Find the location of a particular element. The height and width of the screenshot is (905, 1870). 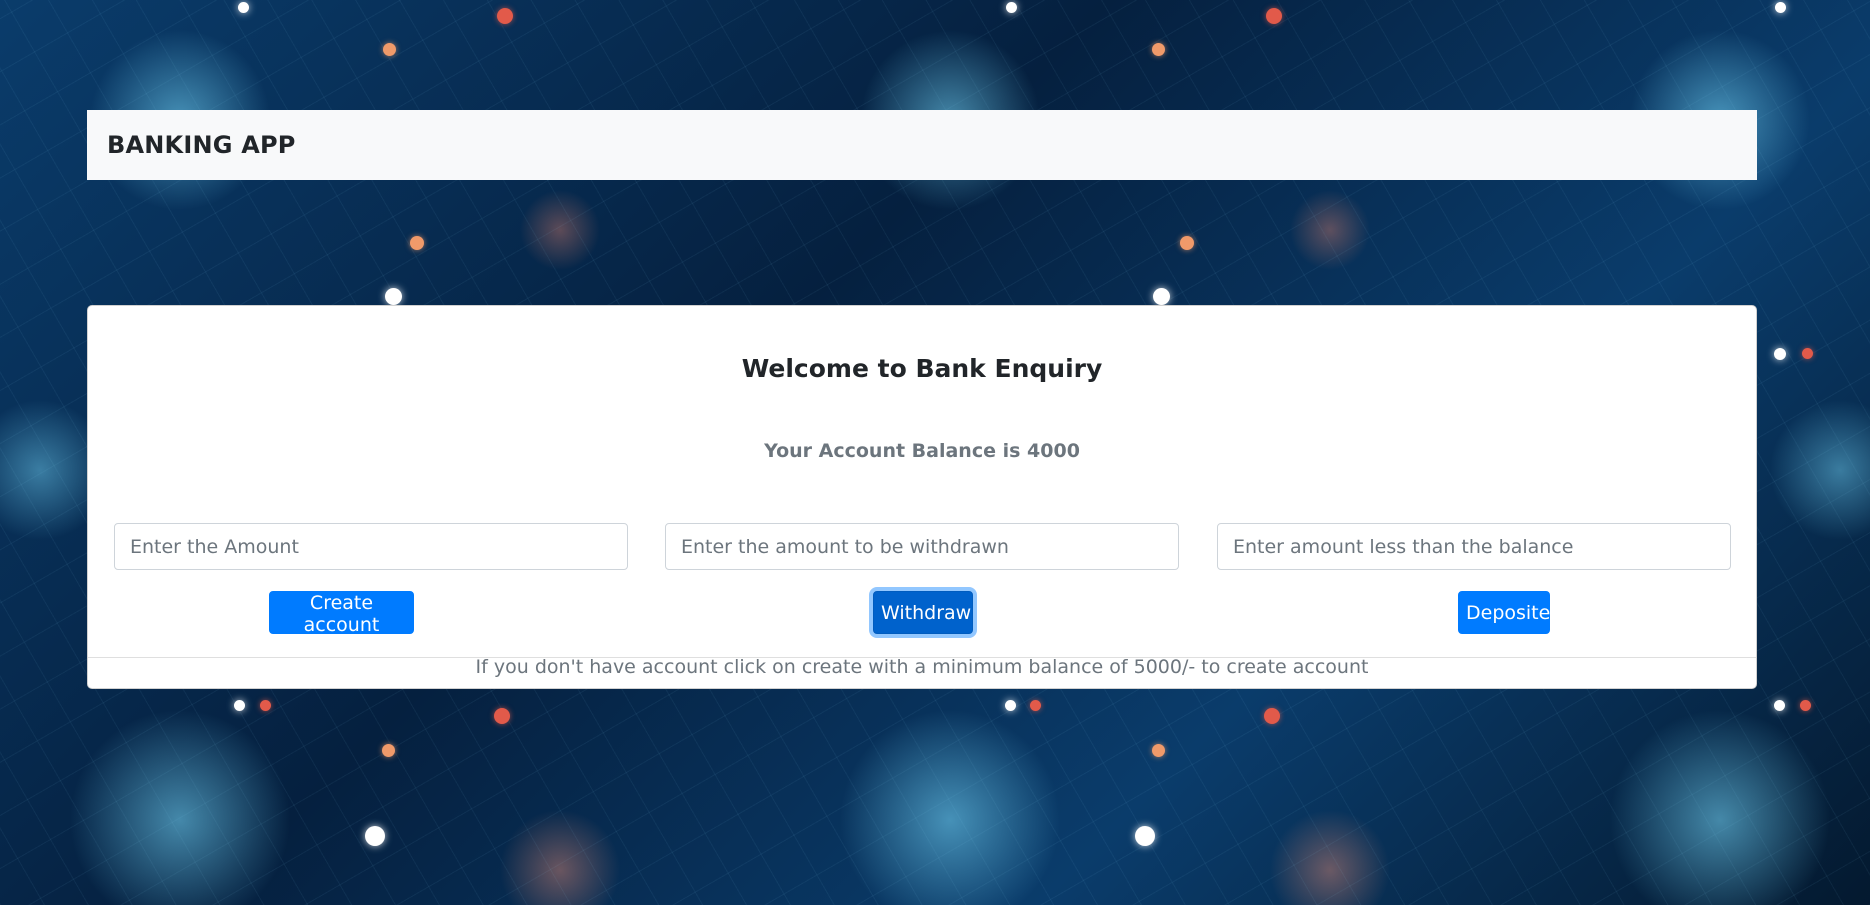

create-account-button: Create account is located at coordinates (341, 613).